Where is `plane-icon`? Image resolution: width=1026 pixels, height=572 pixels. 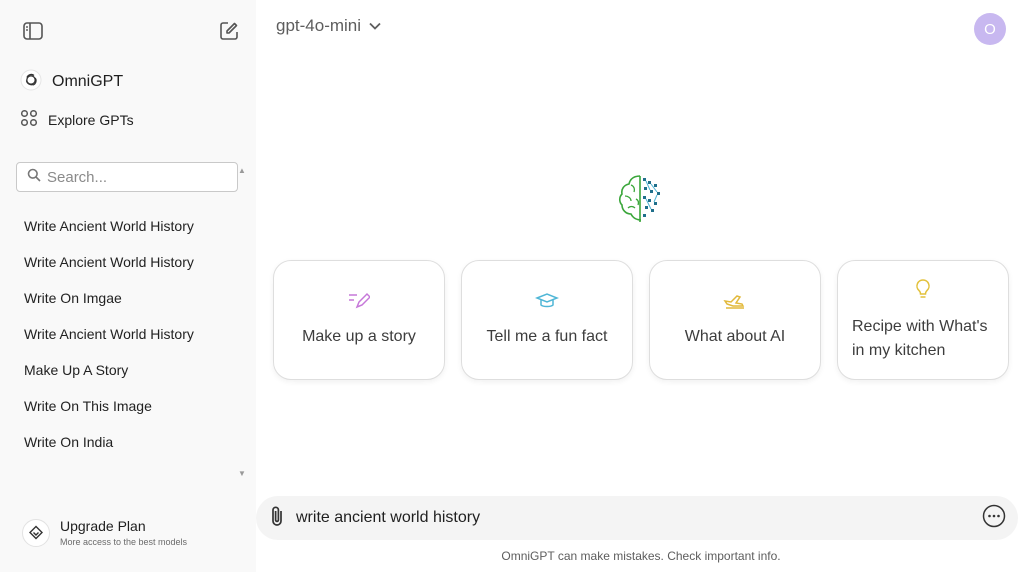
plane-icon is located at coordinates (735, 303).